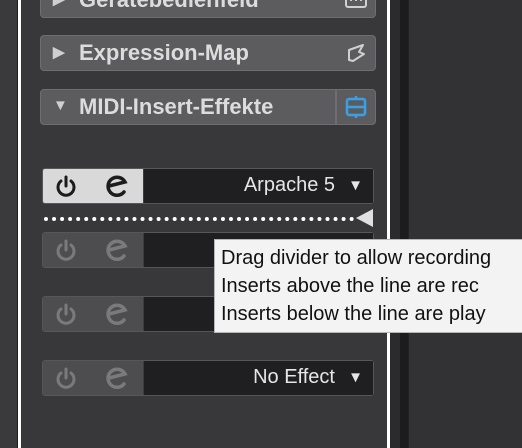 This screenshot has width=522, height=448. Describe the element at coordinates (356, 258) in the screenshot. I see `tooltip-line-1: Drag divider to allow recording` at that location.